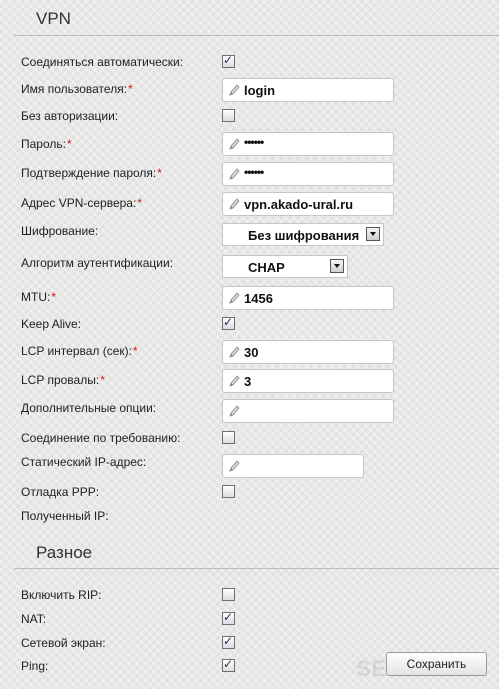 Image resolution: width=499 pixels, height=689 pixels. I want to click on username-input: login, so click(308, 90).